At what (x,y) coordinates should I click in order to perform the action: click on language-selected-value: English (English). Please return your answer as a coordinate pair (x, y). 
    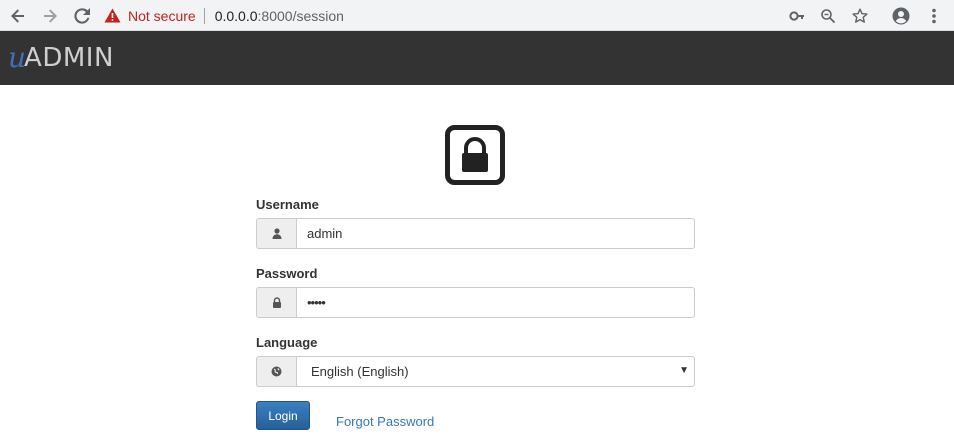
    Looking at the image, I should click on (360, 371).